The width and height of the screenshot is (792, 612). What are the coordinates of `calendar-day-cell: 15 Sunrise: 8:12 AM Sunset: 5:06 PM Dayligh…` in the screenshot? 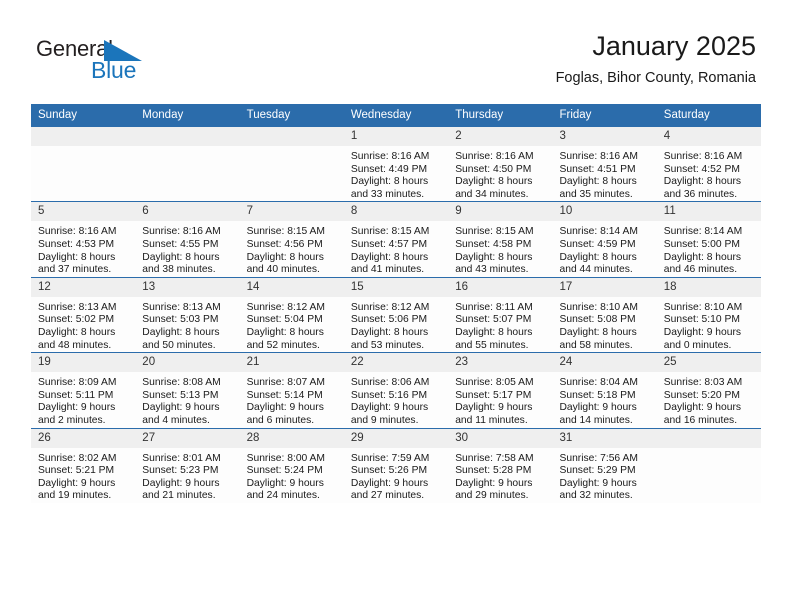 It's located at (396, 314).